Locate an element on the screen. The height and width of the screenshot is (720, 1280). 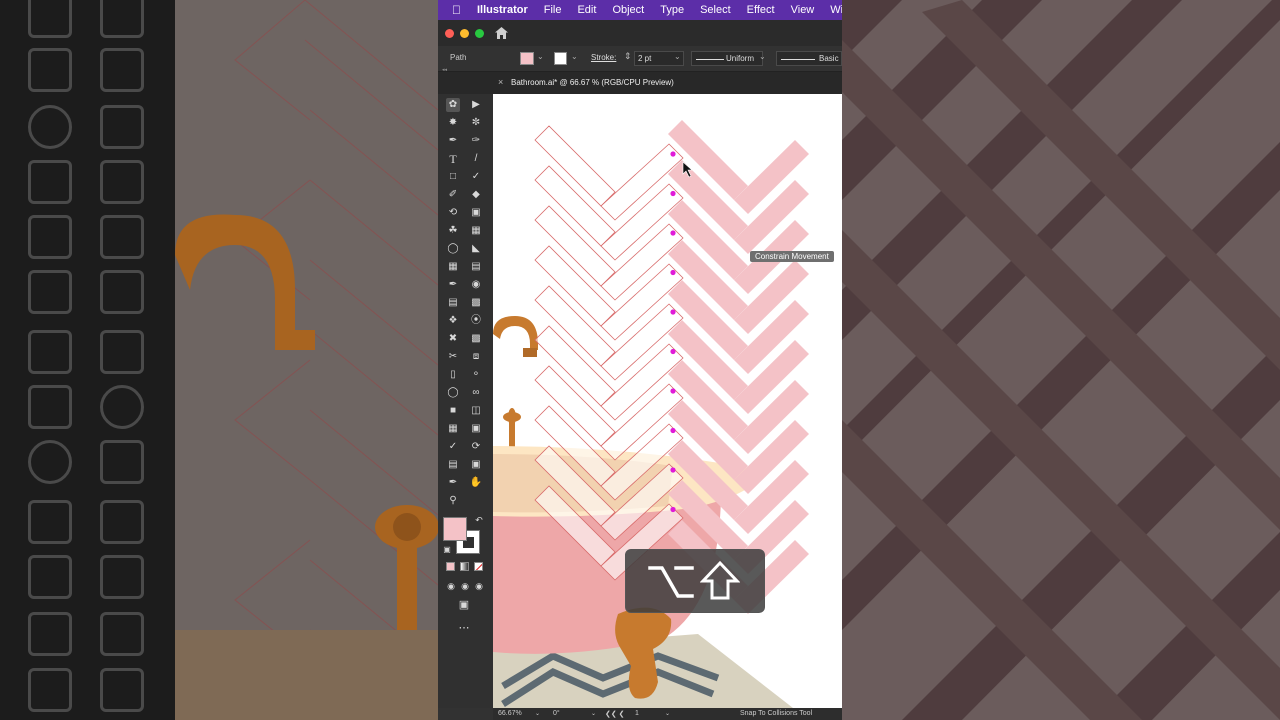
selection-tool-icon: ▶ is located at coordinates (476, 105).